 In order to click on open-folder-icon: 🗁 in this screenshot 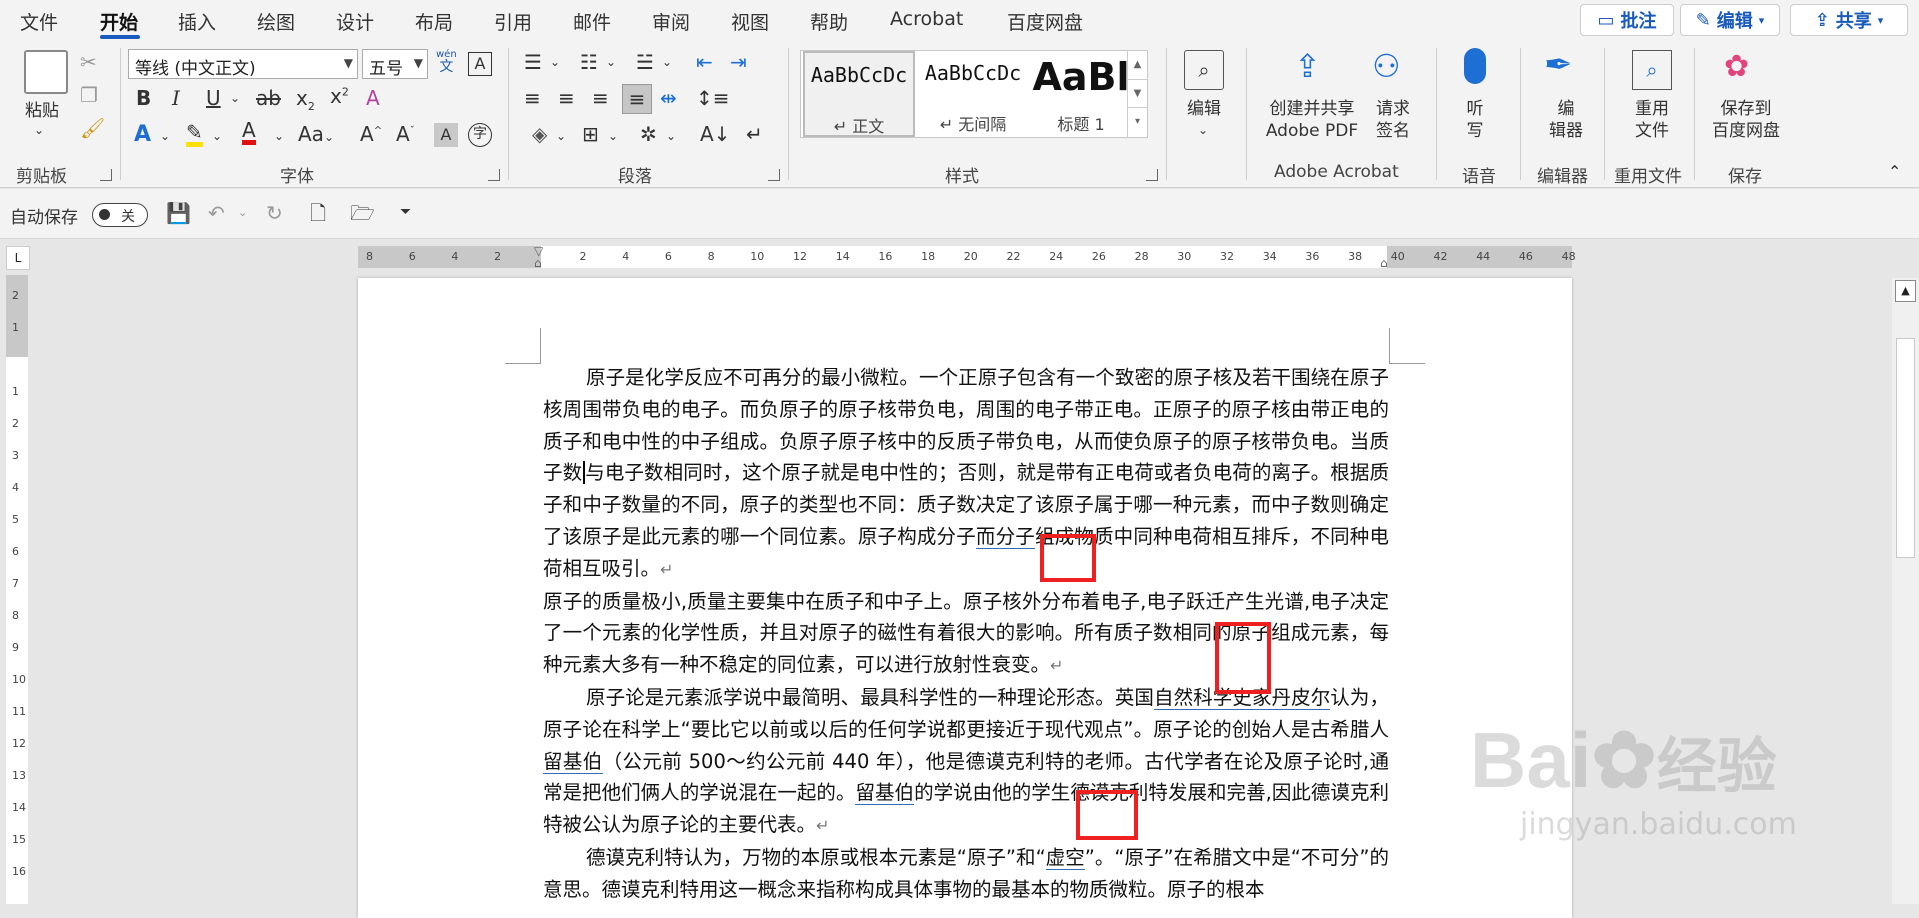, I will do `click(362, 213)`.